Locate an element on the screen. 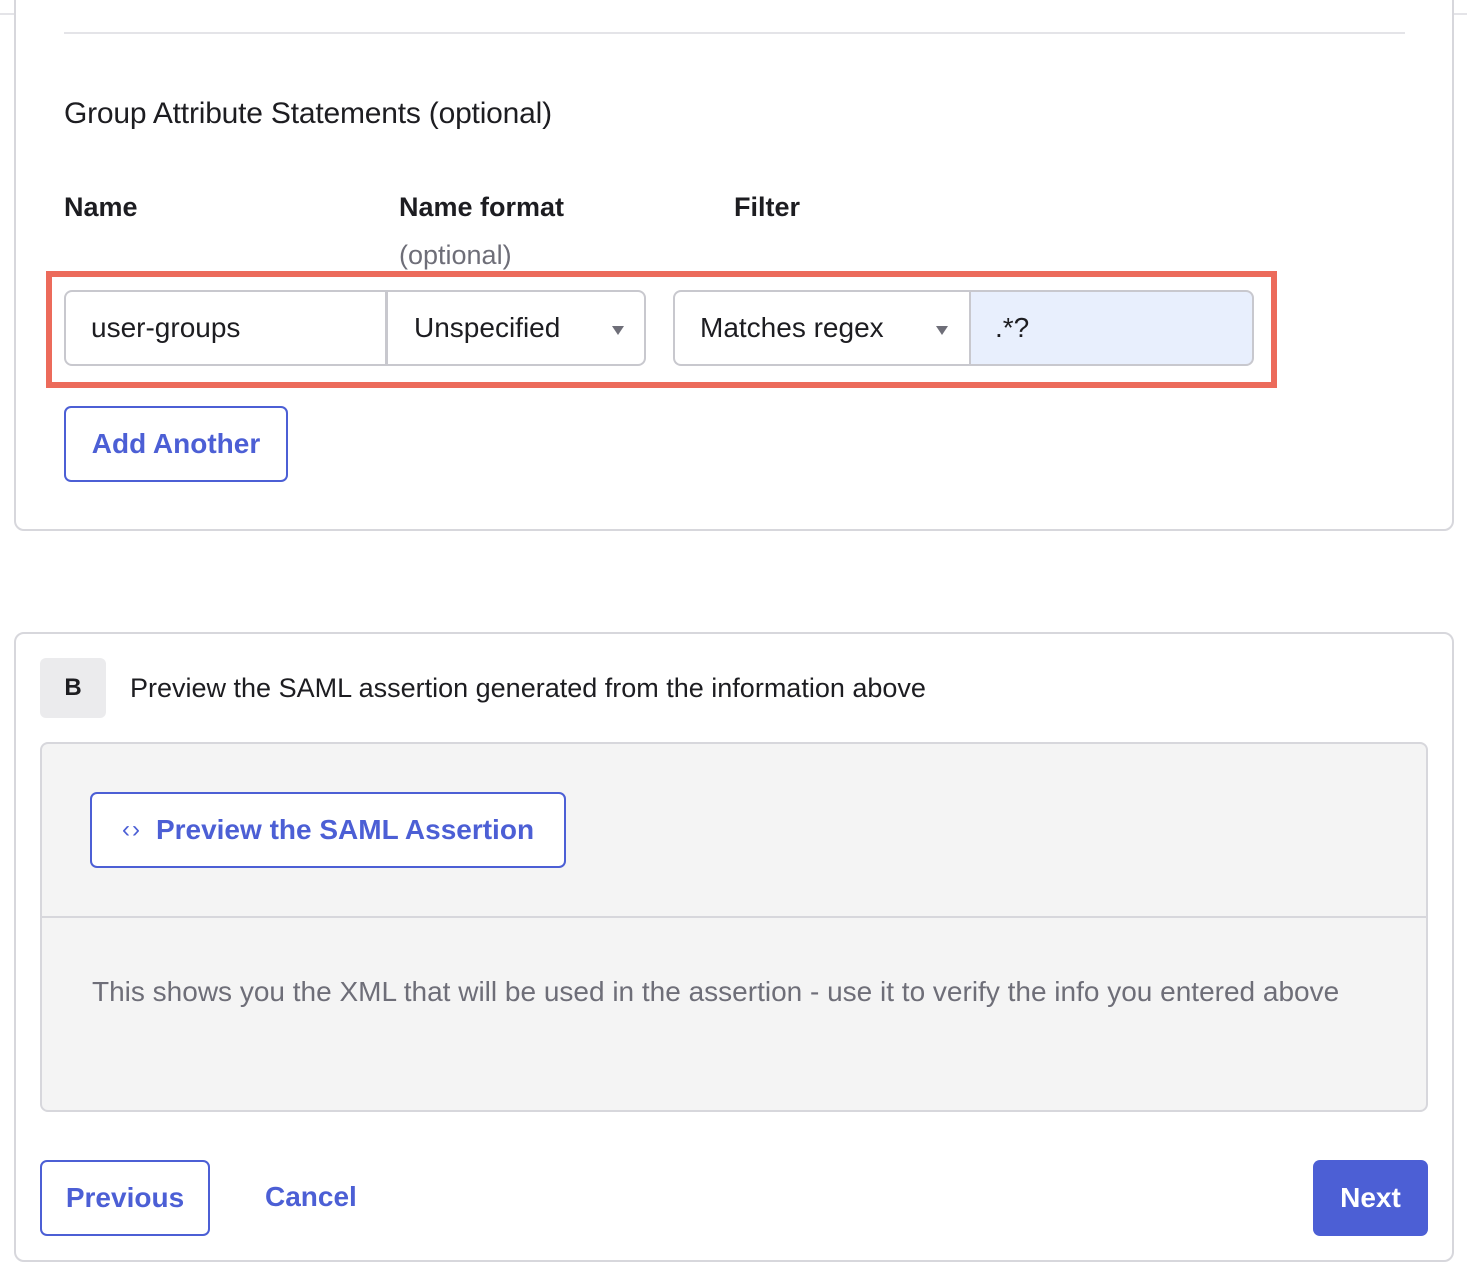 This screenshot has height=1266, width=1467. next-button: Next is located at coordinates (1370, 1198).